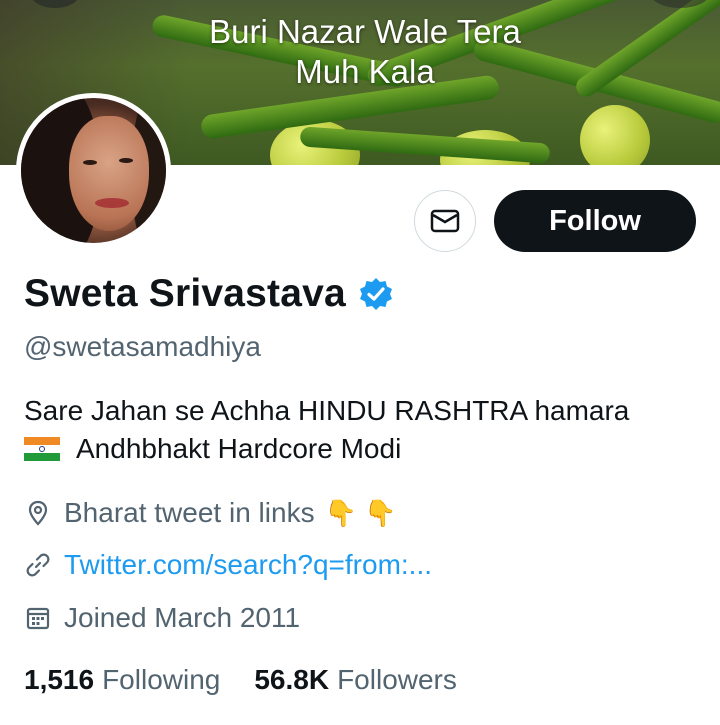 The width and height of the screenshot is (720, 725). Describe the element at coordinates (59, 679) in the screenshot. I see `following-count: 1,516` at that location.